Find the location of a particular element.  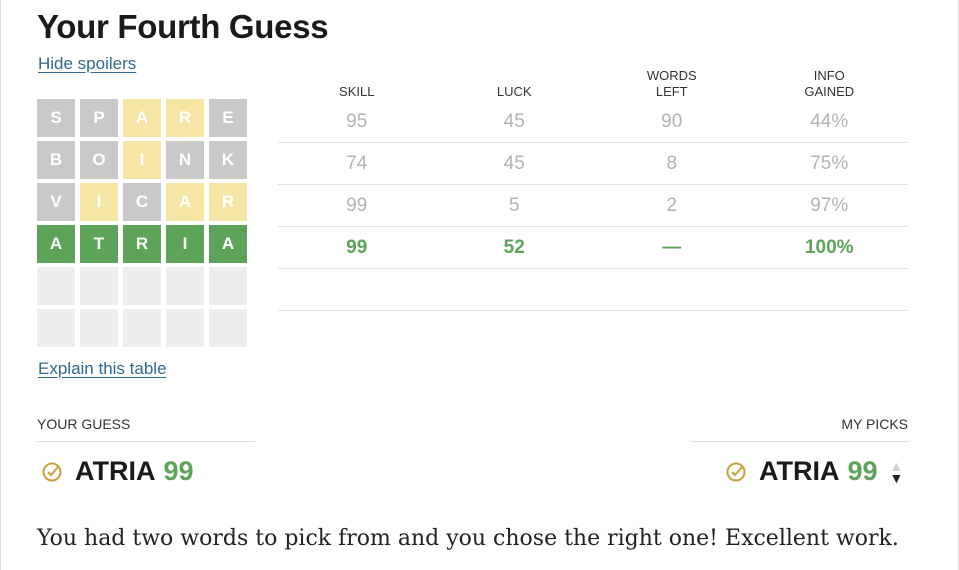

your-guess-word: ATRIA is located at coordinates (115, 471).